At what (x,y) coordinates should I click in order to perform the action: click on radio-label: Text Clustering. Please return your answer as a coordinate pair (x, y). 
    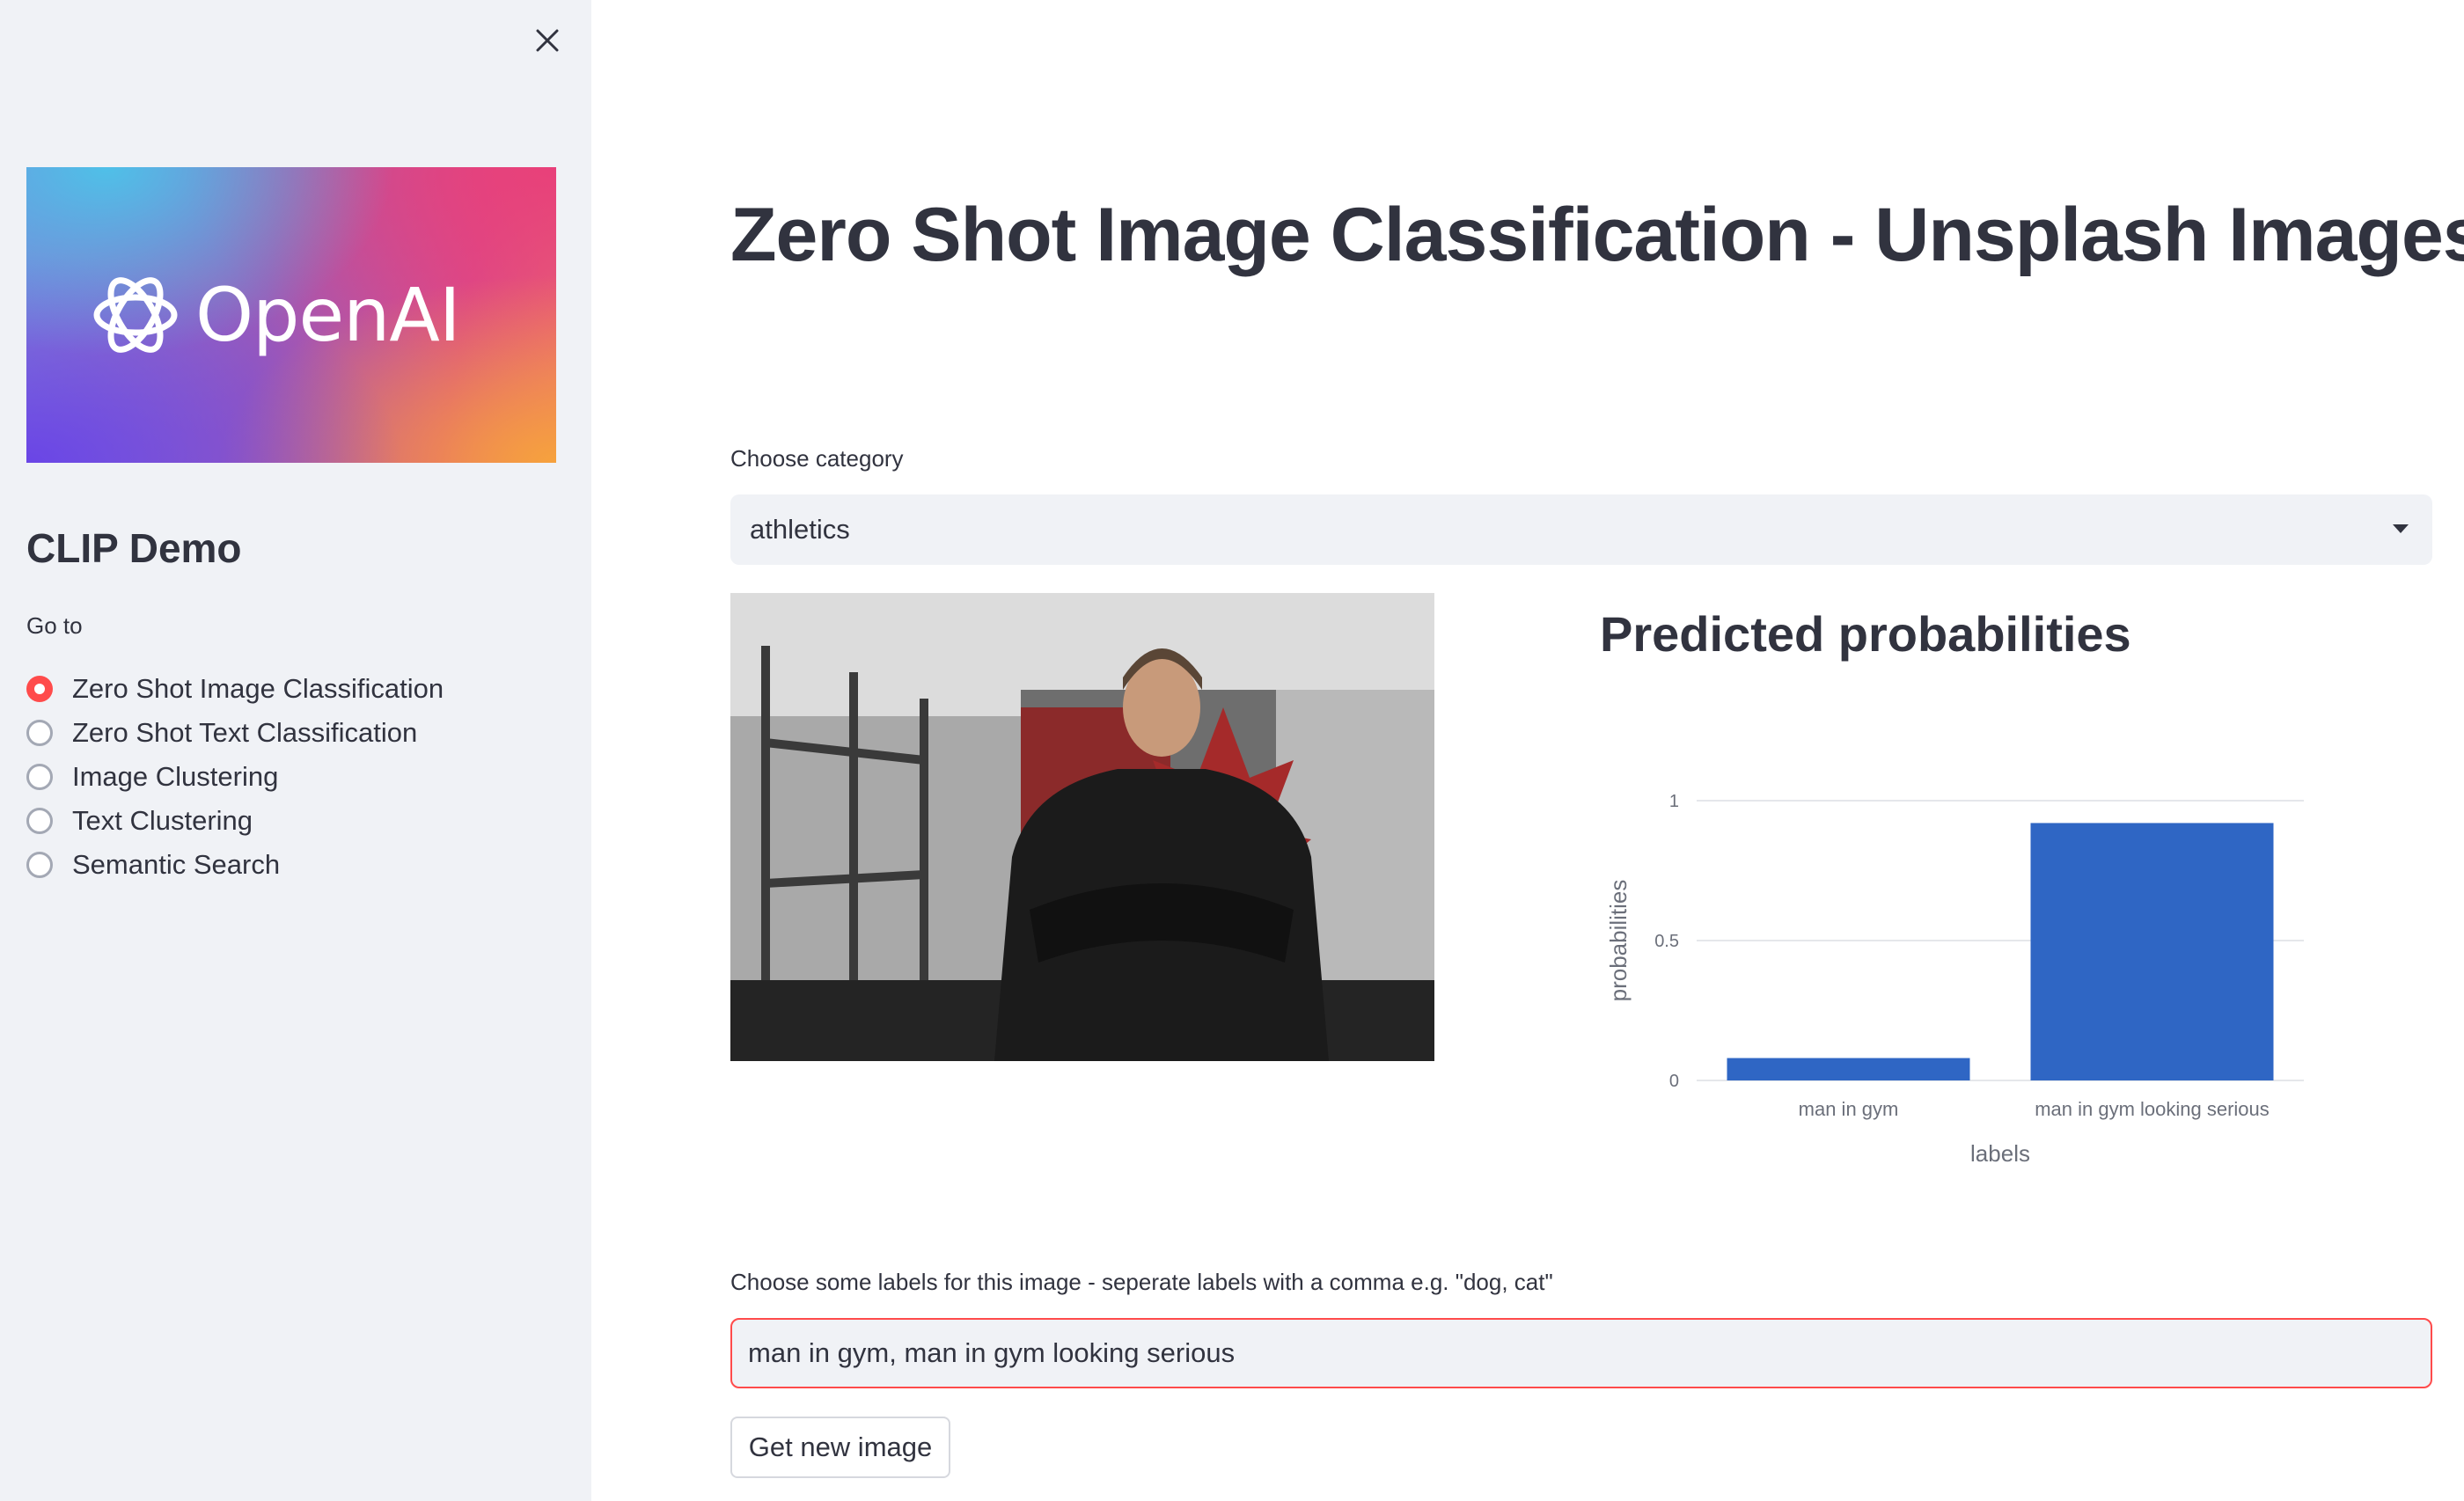
    Looking at the image, I should click on (163, 820).